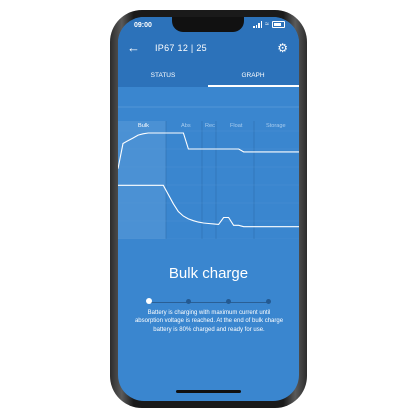 Image resolution: width=416 pixels, height=416 pixels. I want to click on phase-label-bulk: Bulk, so click(143, 126).